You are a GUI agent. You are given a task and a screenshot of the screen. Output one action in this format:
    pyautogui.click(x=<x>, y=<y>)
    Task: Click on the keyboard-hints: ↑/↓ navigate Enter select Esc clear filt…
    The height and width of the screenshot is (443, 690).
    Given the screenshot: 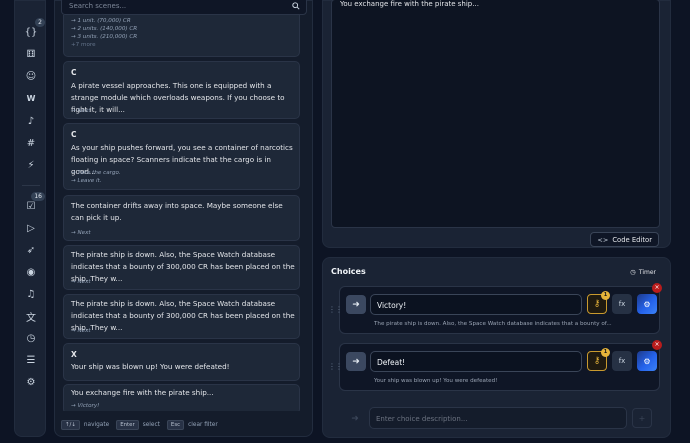 What is the action you would take?
    pyautogui.click(x=143, y=425)
    